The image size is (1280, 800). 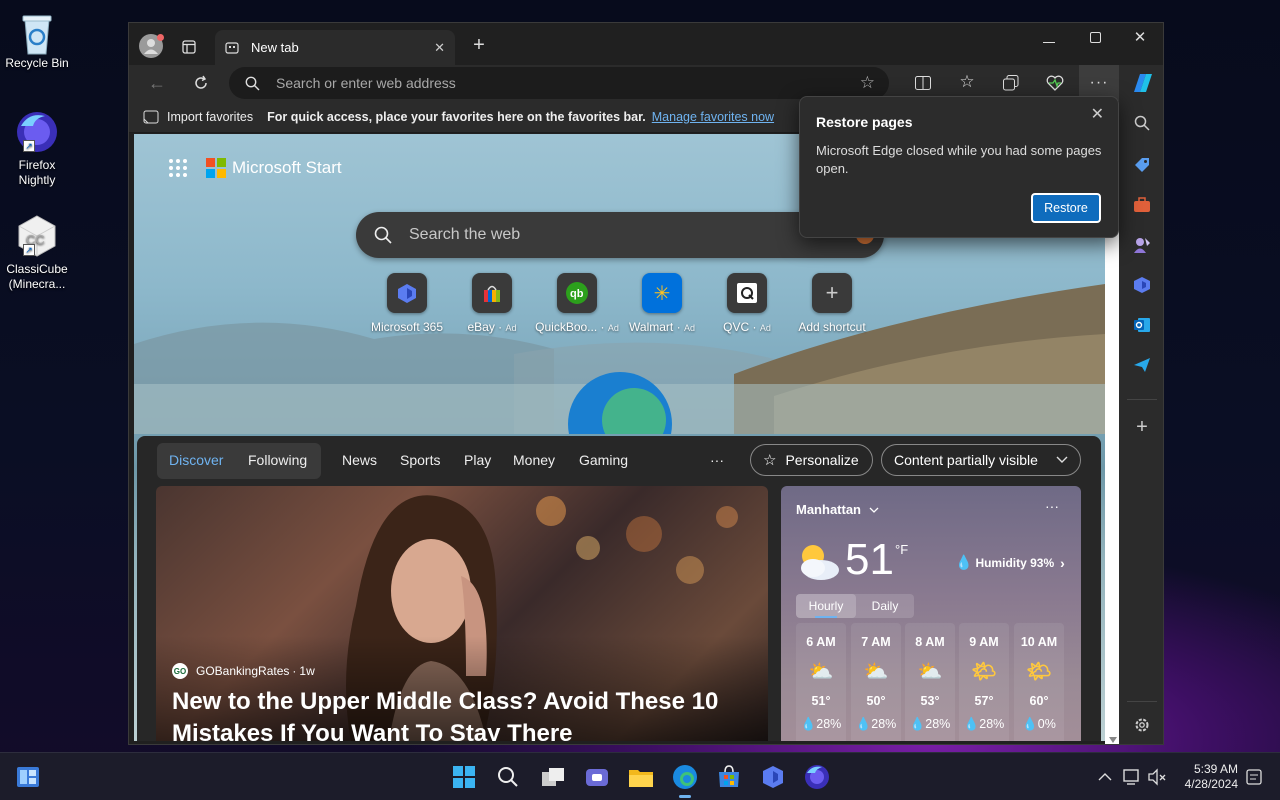 What do you see at coordinates (1142, 285) in the screenshot?
I see `microsoft-365-sidebar-icon` at bounding box center [1142, 285].